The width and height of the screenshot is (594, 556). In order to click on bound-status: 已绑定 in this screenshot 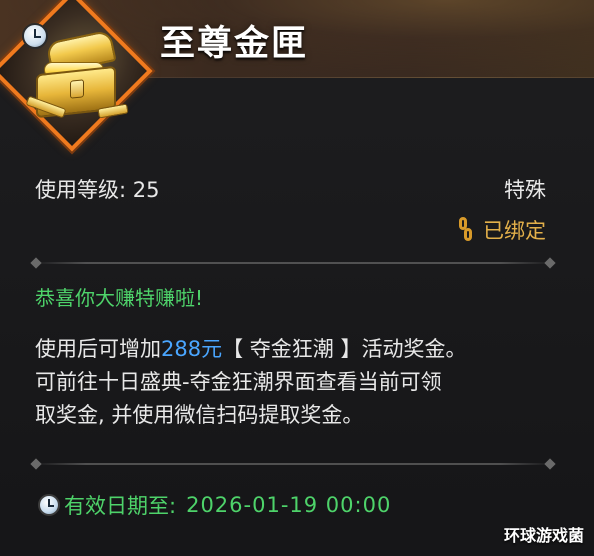, I will do `click(502, 230)`.